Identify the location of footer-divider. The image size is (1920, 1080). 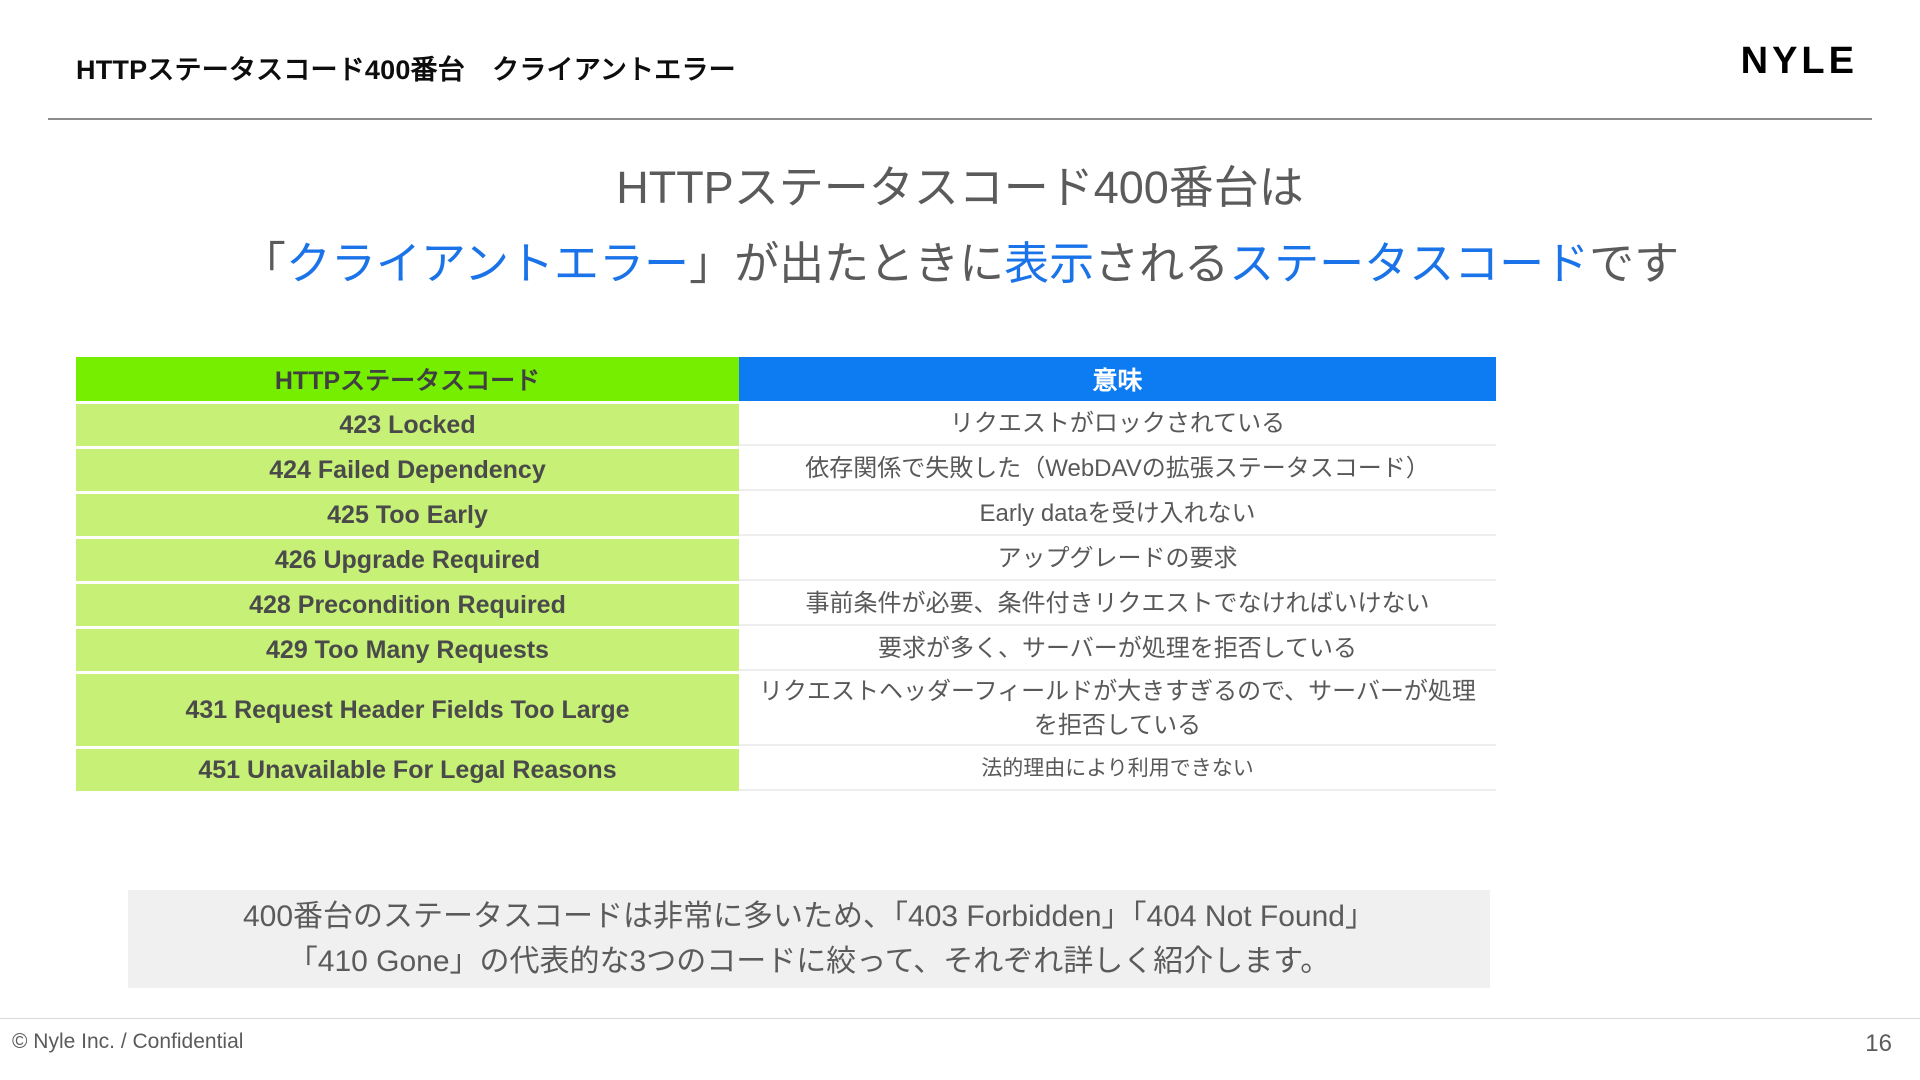
(960, 1018).